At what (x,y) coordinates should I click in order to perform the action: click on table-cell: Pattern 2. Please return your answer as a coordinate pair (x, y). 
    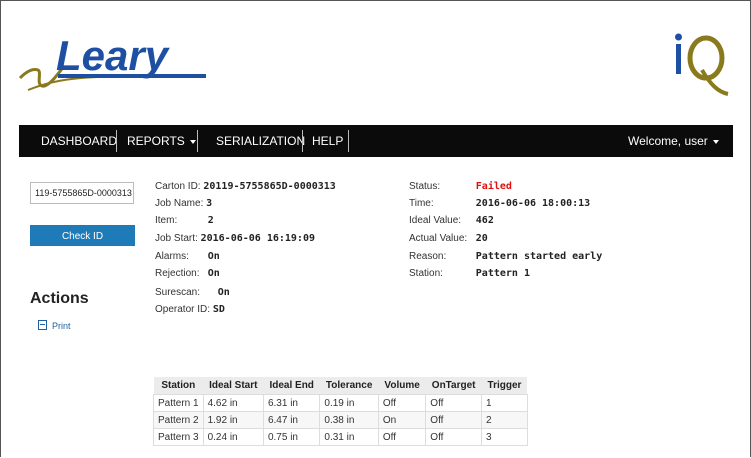
    Looking at the image, I should click on (178, 420).